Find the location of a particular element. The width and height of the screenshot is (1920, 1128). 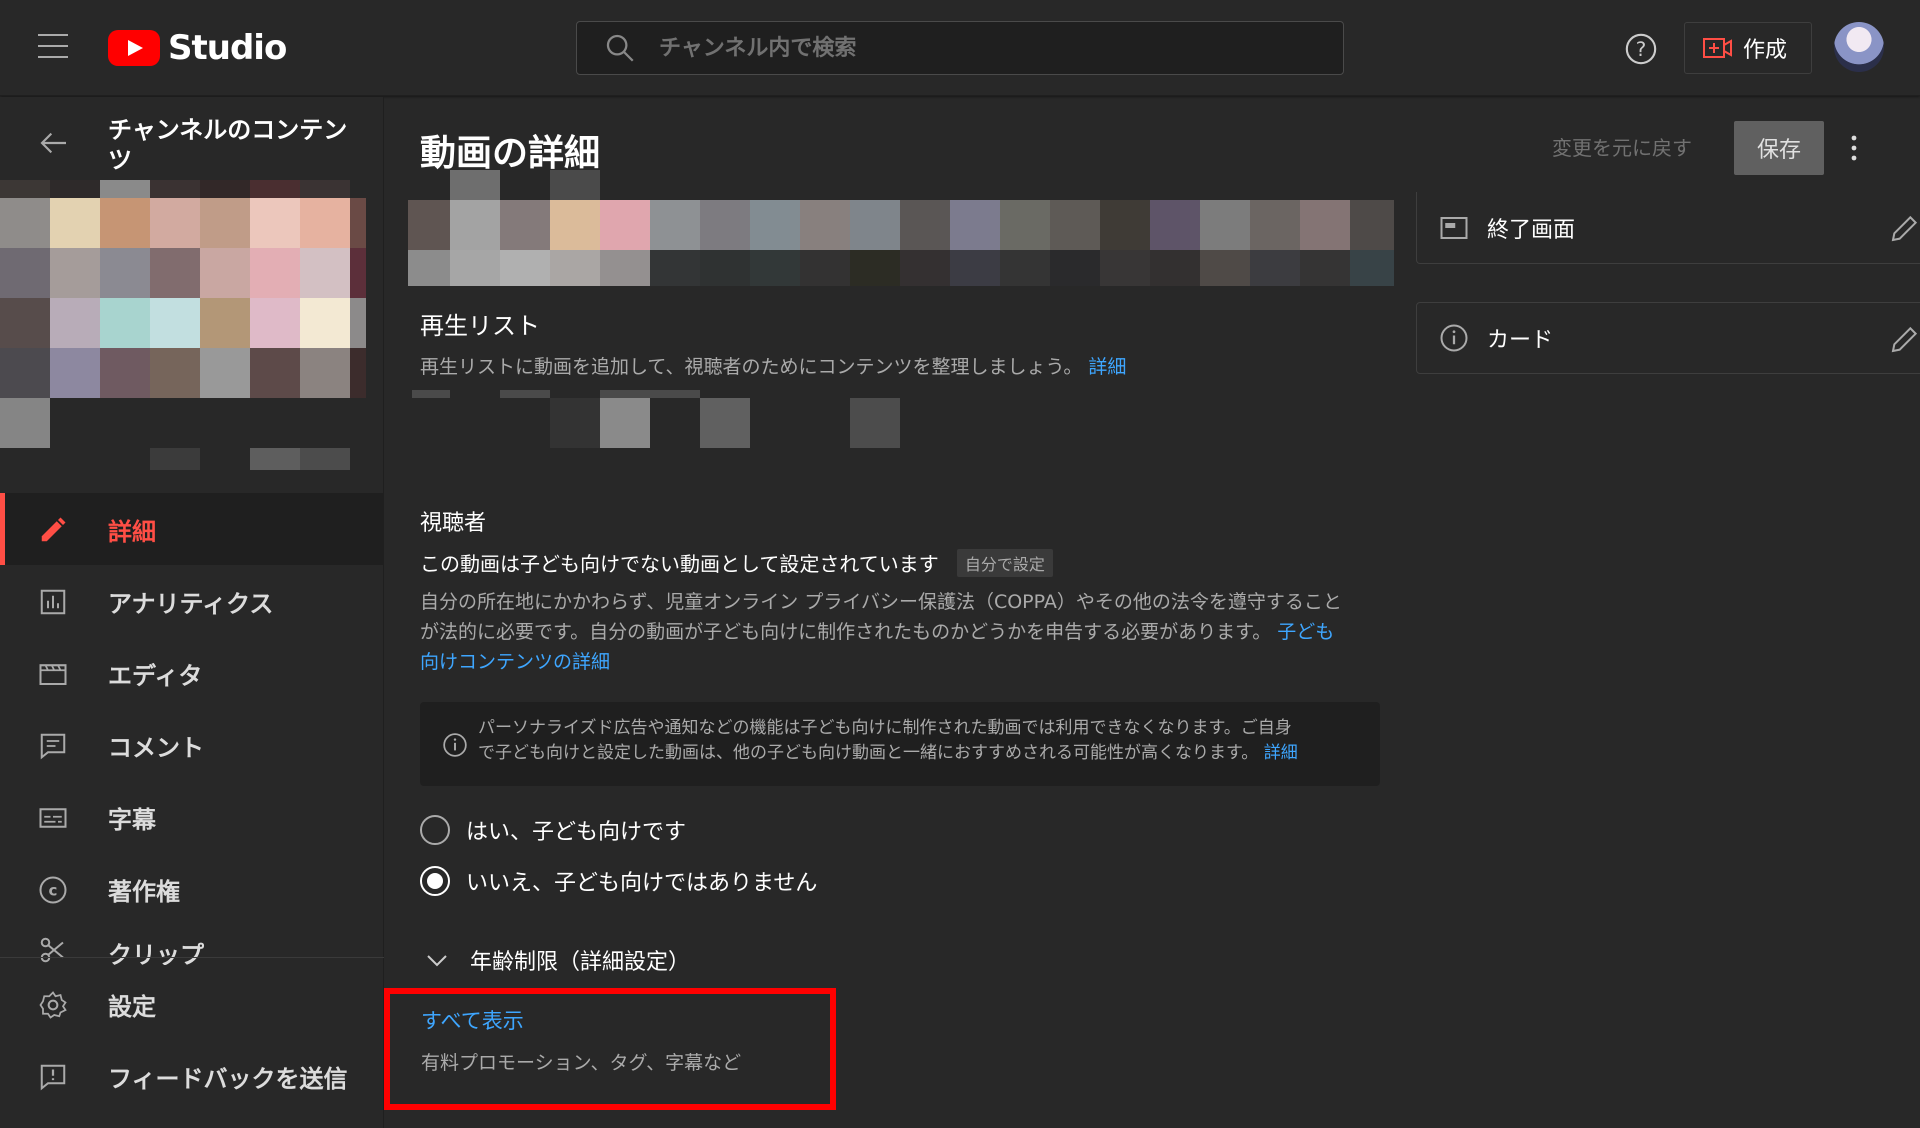

create-button: 作成 is located at coordinates (1748, 48).